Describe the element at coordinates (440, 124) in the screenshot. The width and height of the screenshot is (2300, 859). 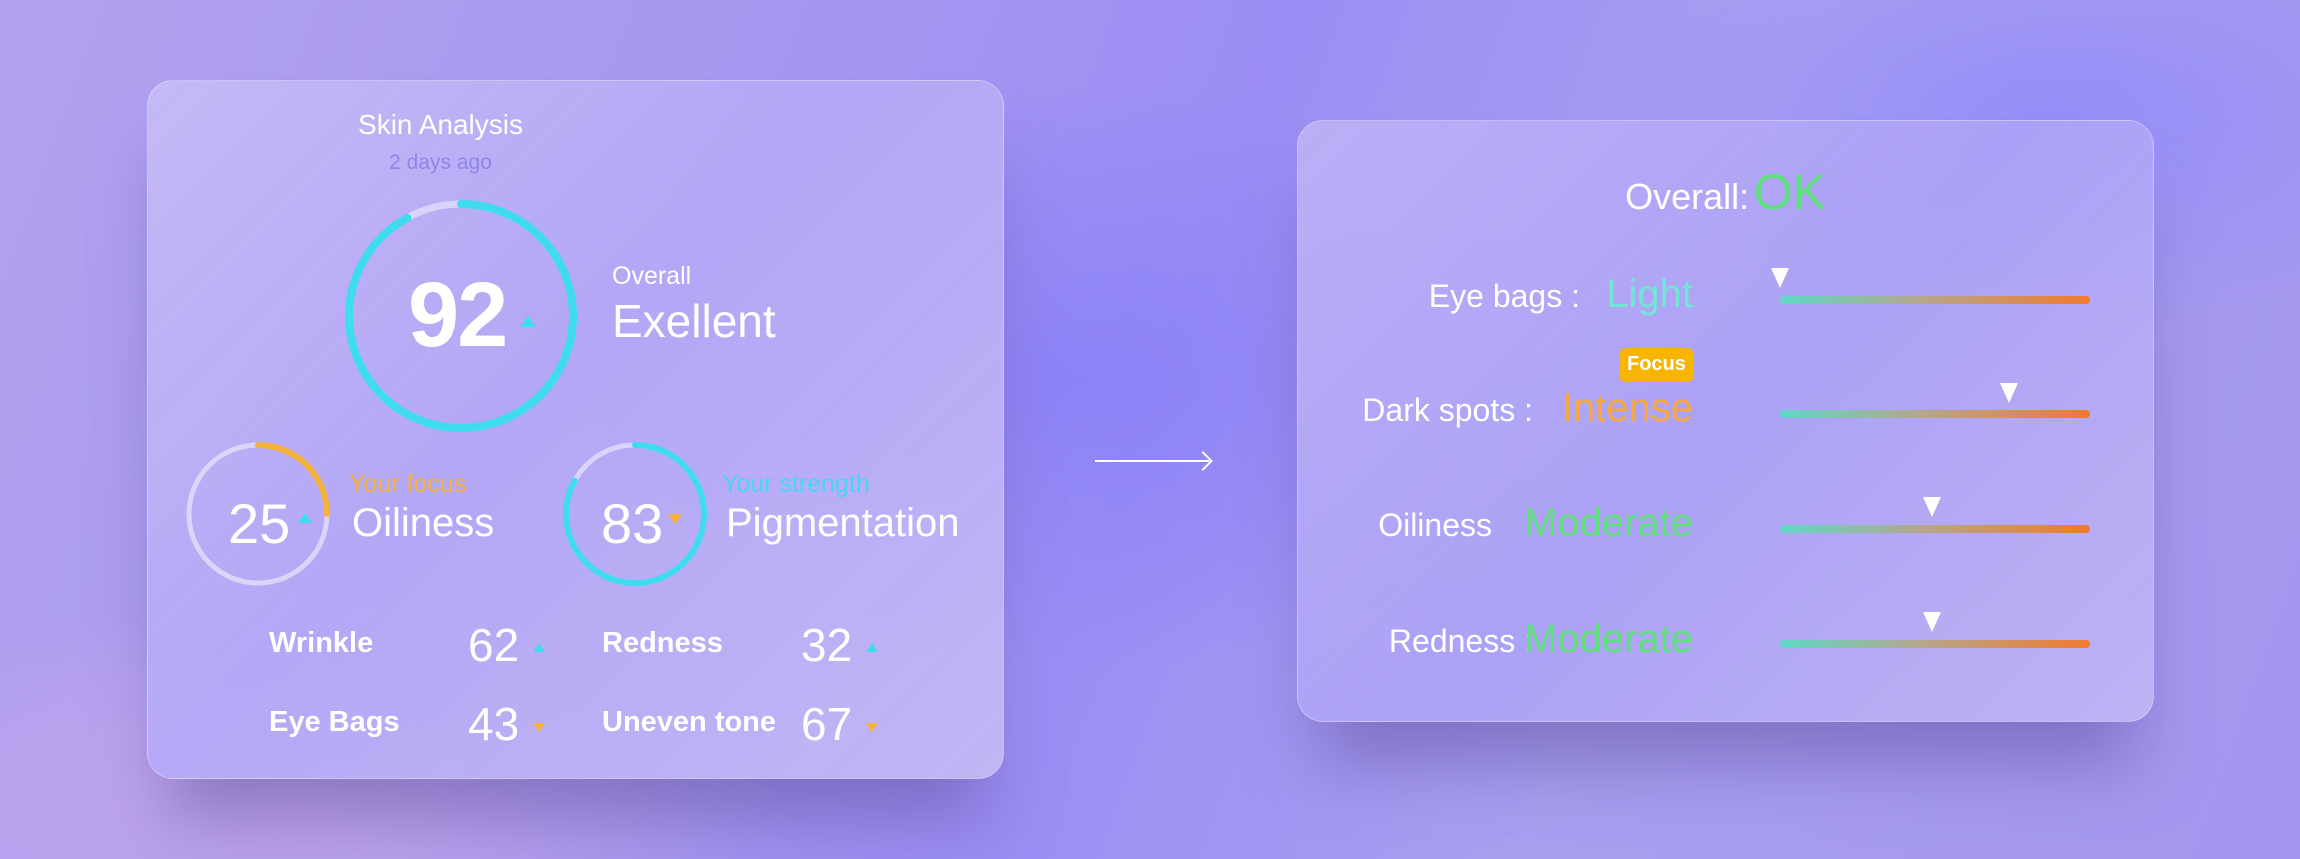
I see `analysis-title: Skin Analysis` at that location.